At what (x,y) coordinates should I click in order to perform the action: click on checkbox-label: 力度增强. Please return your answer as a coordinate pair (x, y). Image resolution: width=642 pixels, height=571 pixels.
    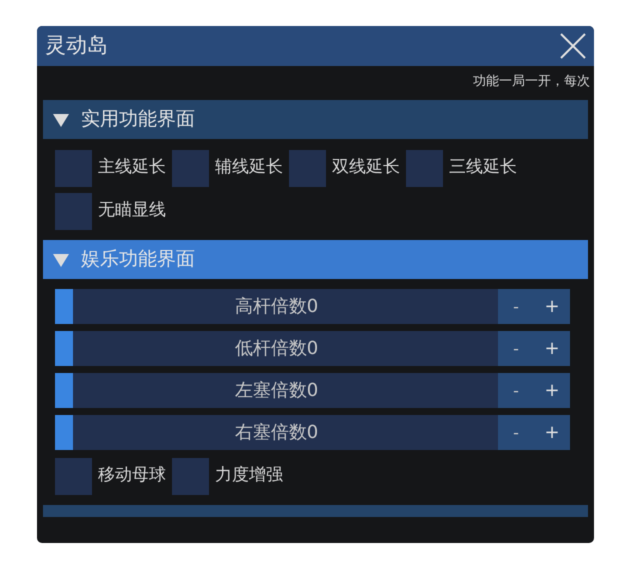
    Looking at the image, I should click on (249, 476).